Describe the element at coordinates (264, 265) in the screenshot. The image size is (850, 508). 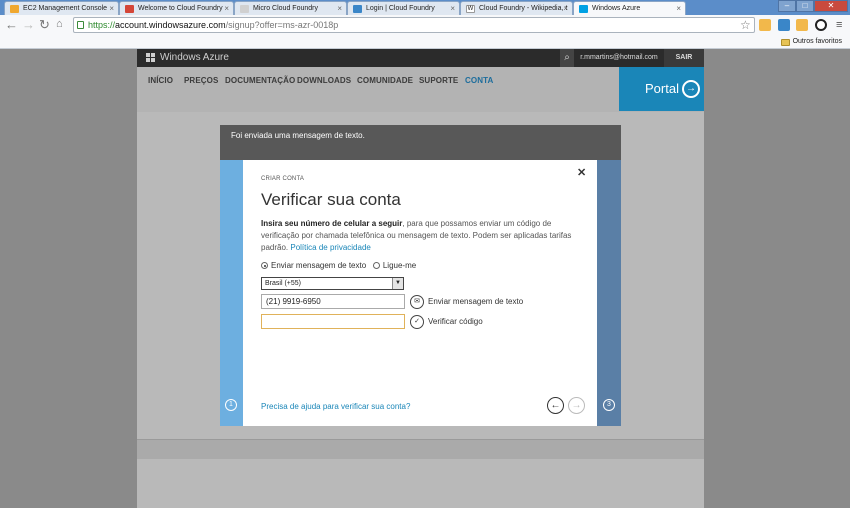
I see `radio-checked-icon` at that location.